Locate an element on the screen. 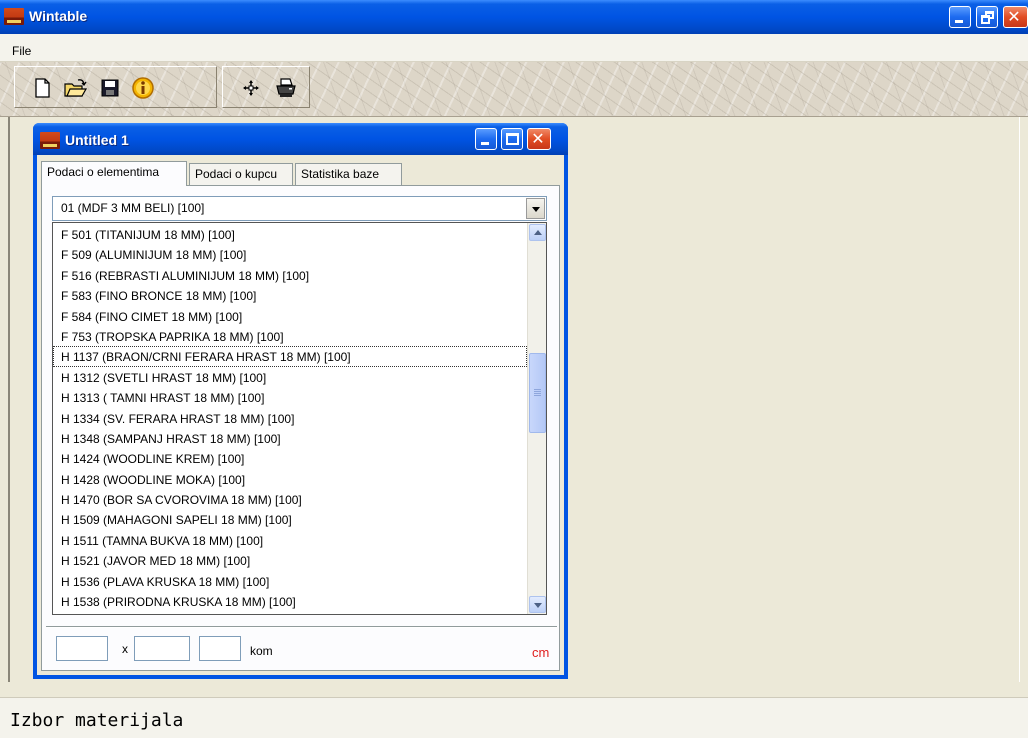 This screenshot has width=1028, height=738. save-disk-icon is located at coordinates (110, 88).